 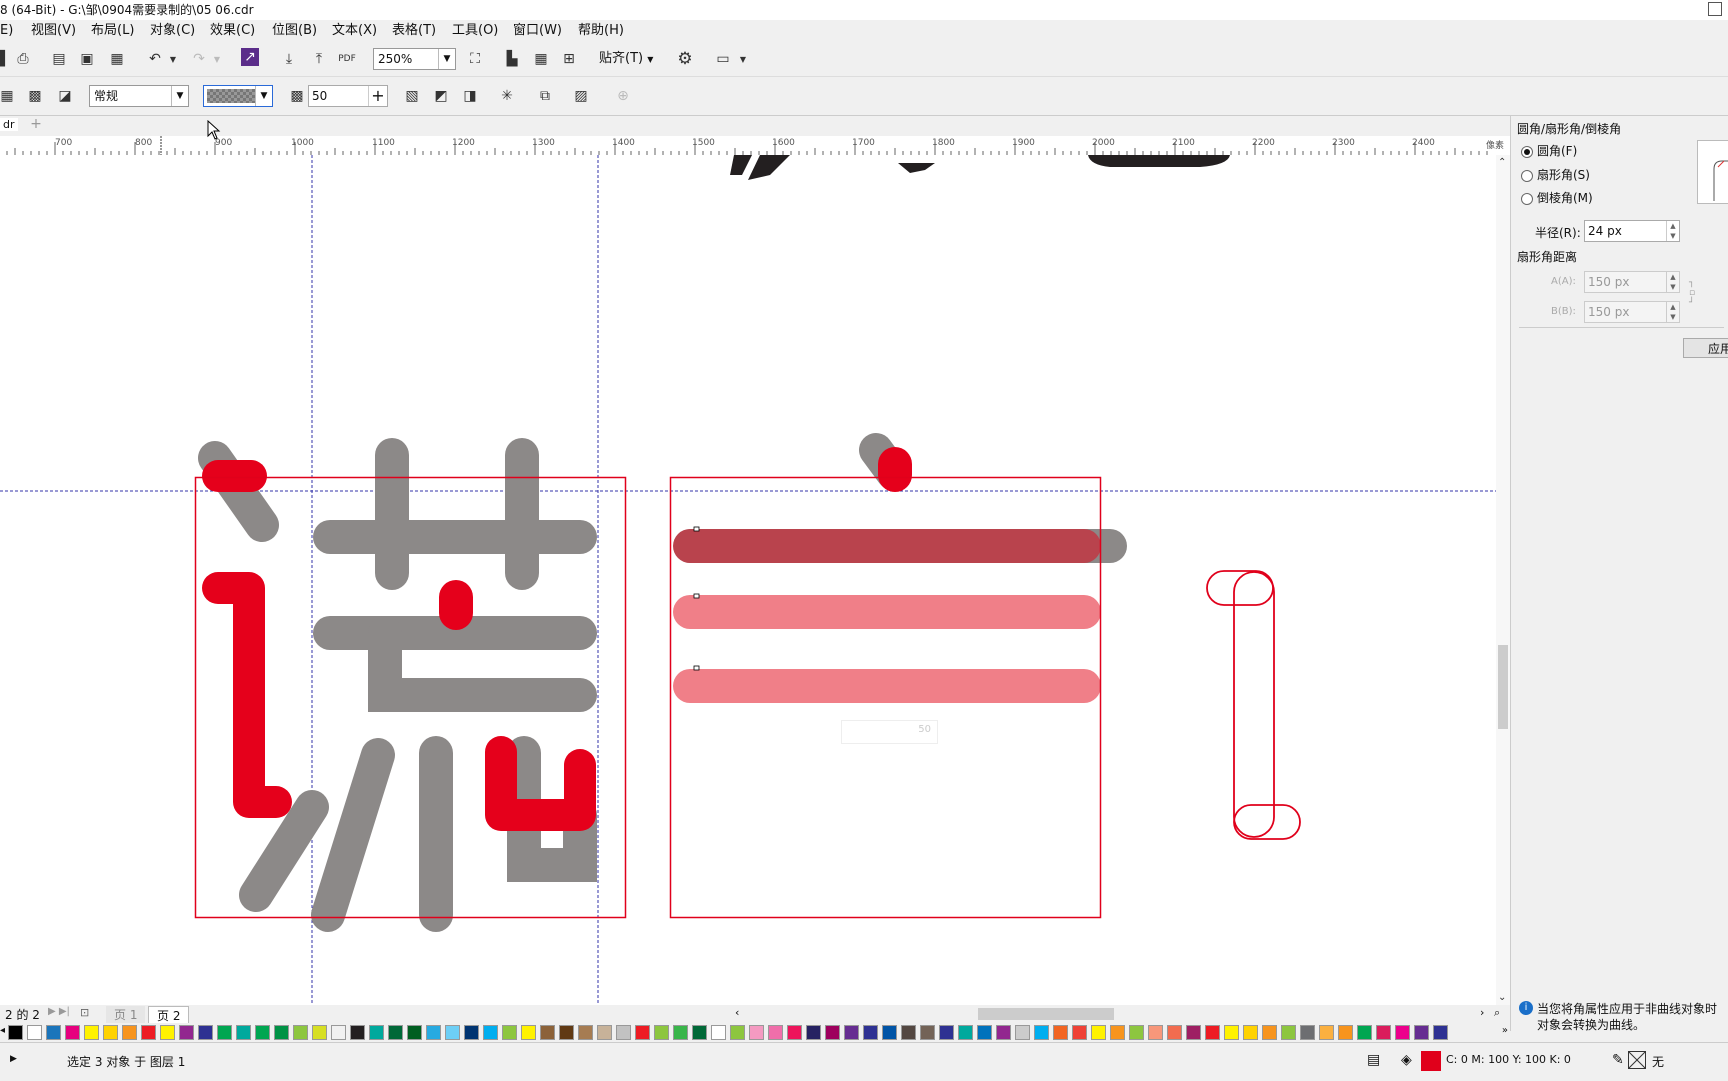 What do you see at coordinates (23, 59) in the screenshot?
I see `print-icon: ⎙` at bounding box center [23, 59].